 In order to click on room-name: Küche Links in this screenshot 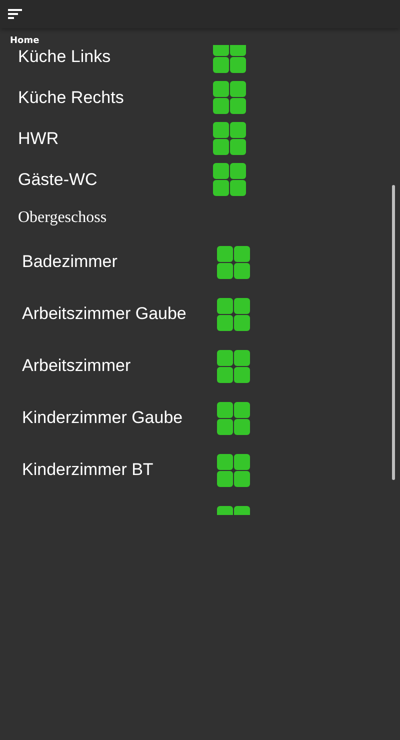, I will do `click(115, 56)`.